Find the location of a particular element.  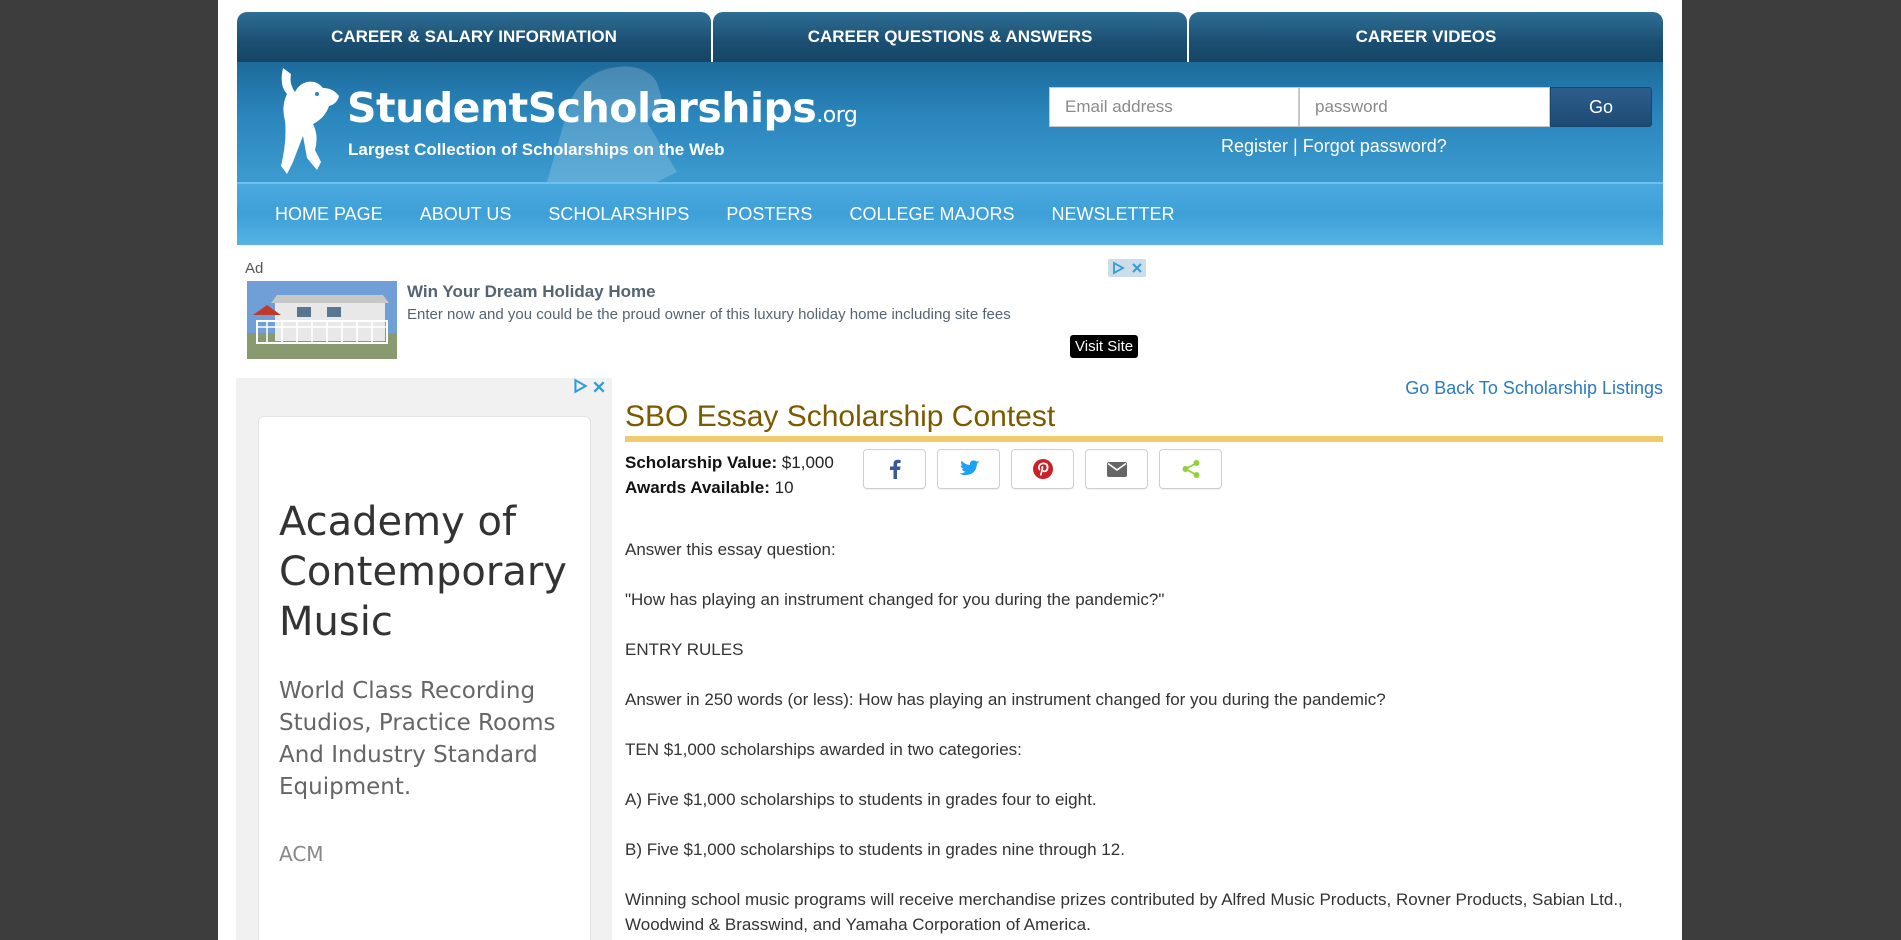

nav-item-newsletter: NEWSLETTER is located at coordinates (1113, 214).